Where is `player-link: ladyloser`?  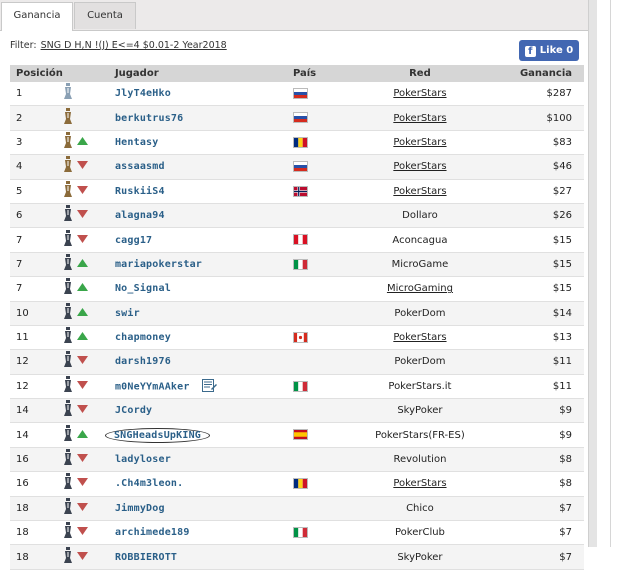 player-link: ladyloser is located at coordinates (143, 459).